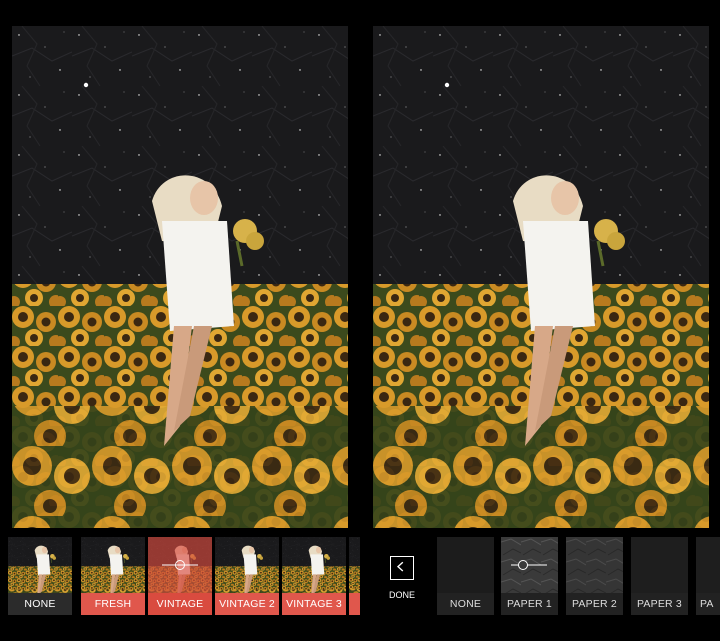  I want to click on texture-strip: NONE PAPER 1 PAPER 2 PAPER 3 PA, so click(541, 576).